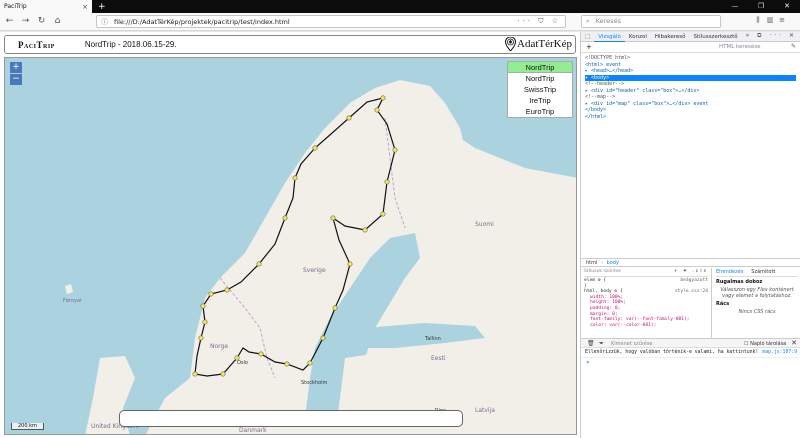 Image resolution: width=800 pixels, height=438 pixels. What do you see at coordinates (670, 37) in the screenshot?
I see `tab-debugger: Hibakereső` at bounding box center [670, 37].